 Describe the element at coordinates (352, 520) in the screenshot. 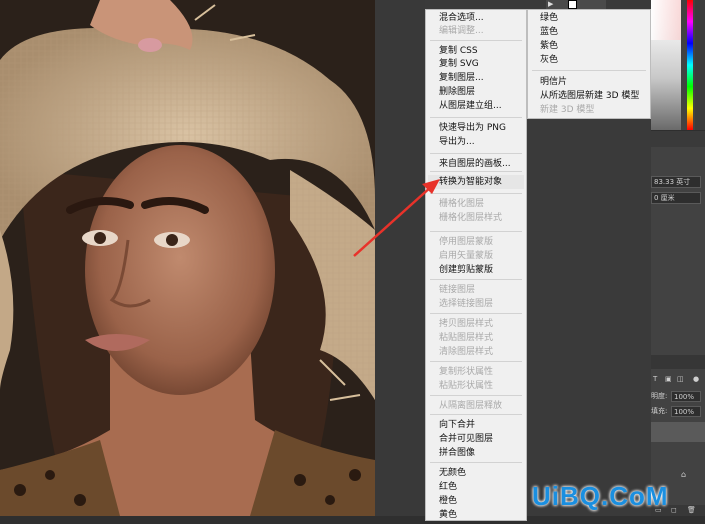

I see `status-strip` at that location.